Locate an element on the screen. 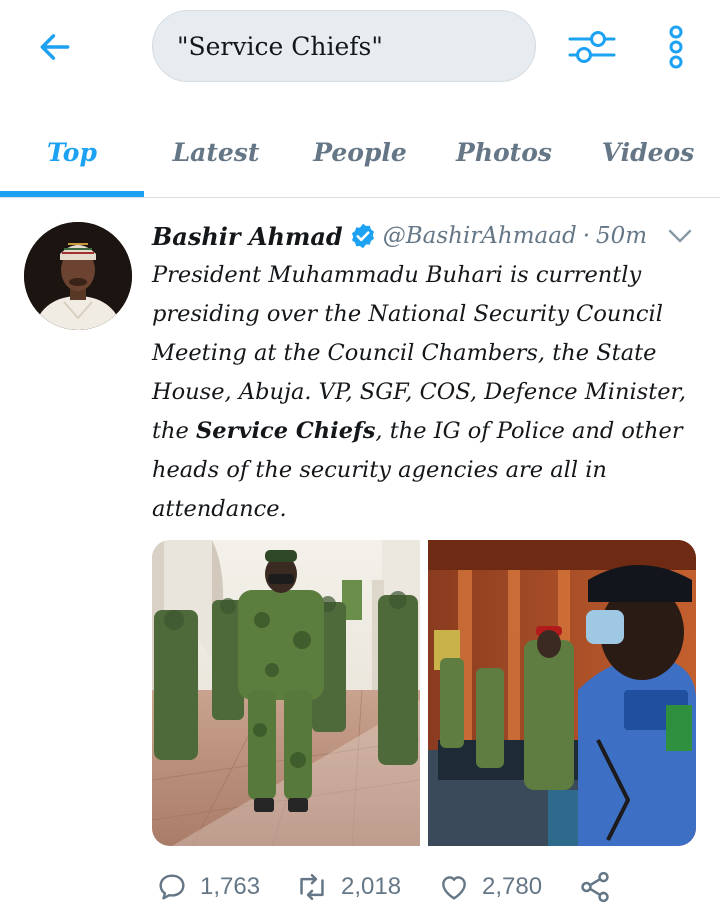 This screenshot has width=720, height=922. search-input: "Service Chiefs" is located at coordinates (344, 46).